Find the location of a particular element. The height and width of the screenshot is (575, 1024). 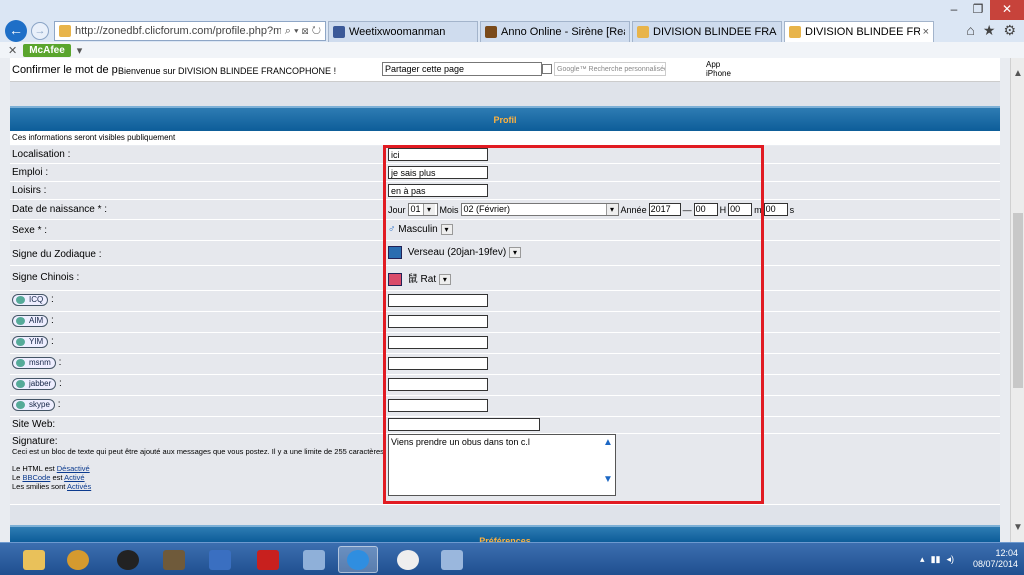

clock: 12:04 08/07/2014 is located at coordinates (995, 559).